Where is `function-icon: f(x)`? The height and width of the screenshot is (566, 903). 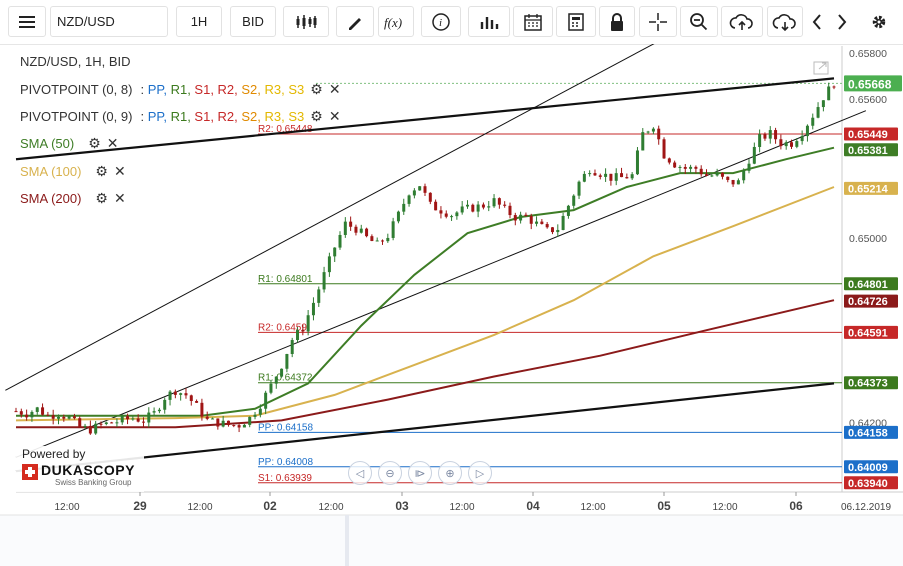 function-icon: f(x) is located at coordinates (396, 21).